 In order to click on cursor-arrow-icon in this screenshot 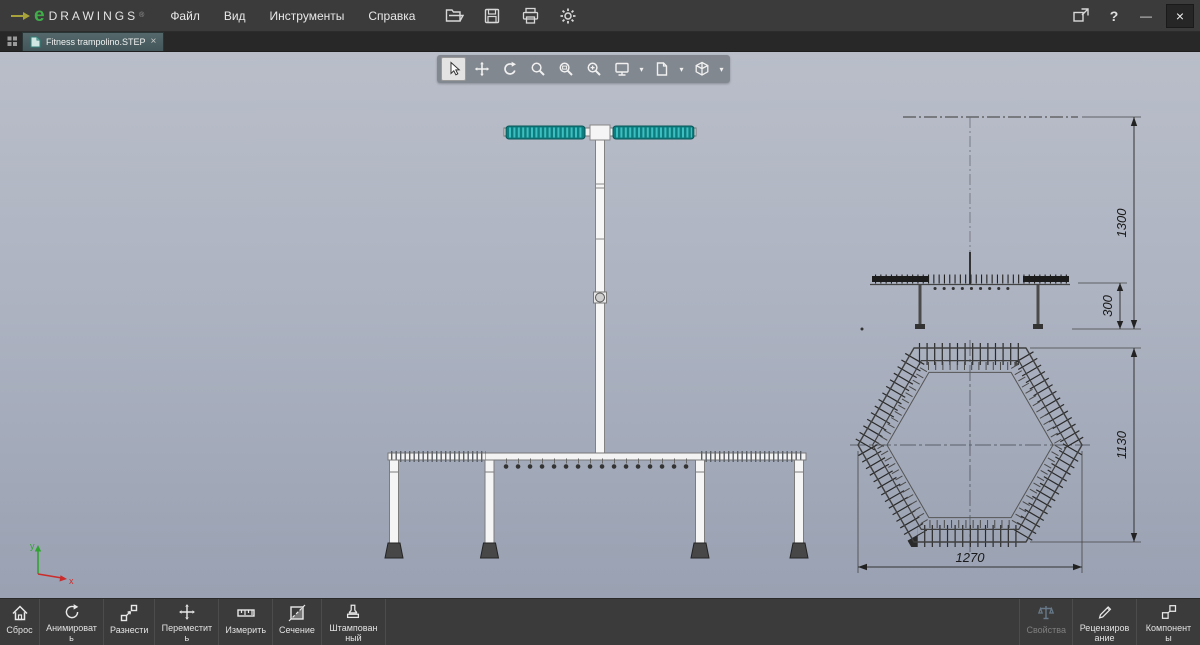, I will do `click(455, 68)`.